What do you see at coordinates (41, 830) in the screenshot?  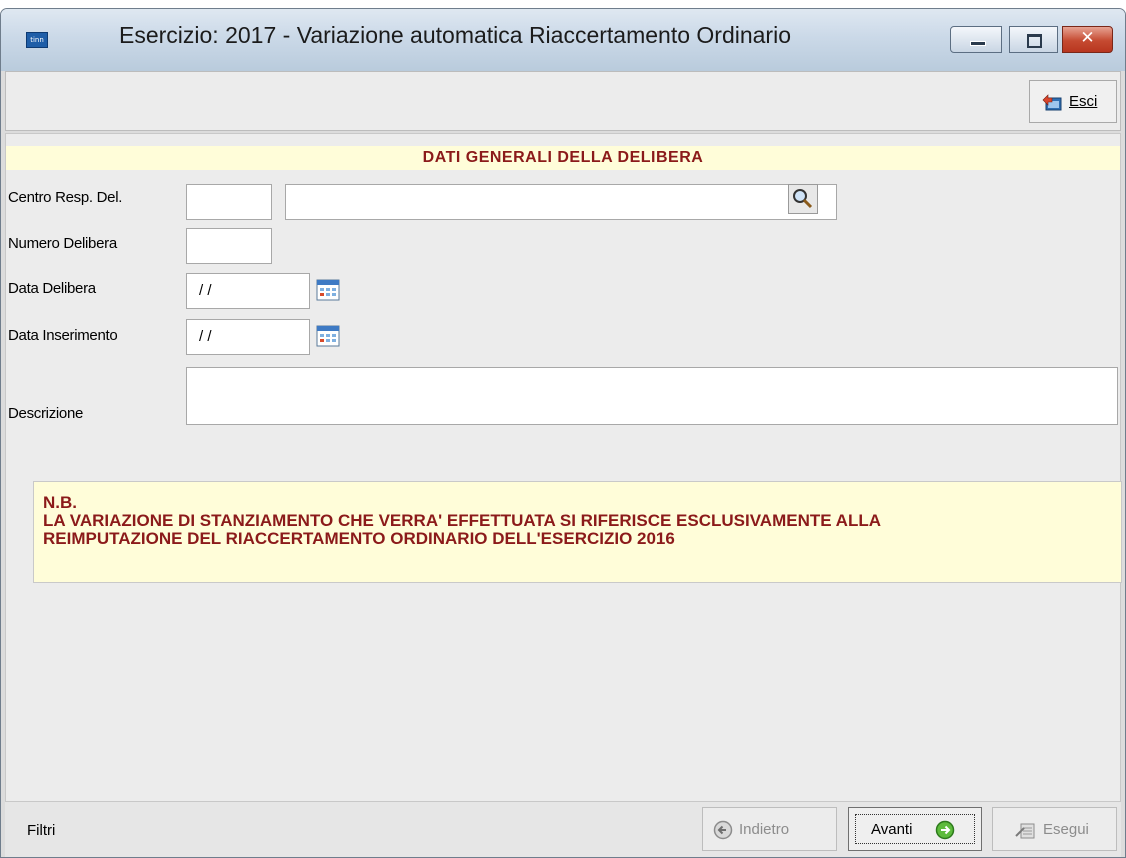 I see `filtri-label: Filtri` at bounding box center [41, 830].